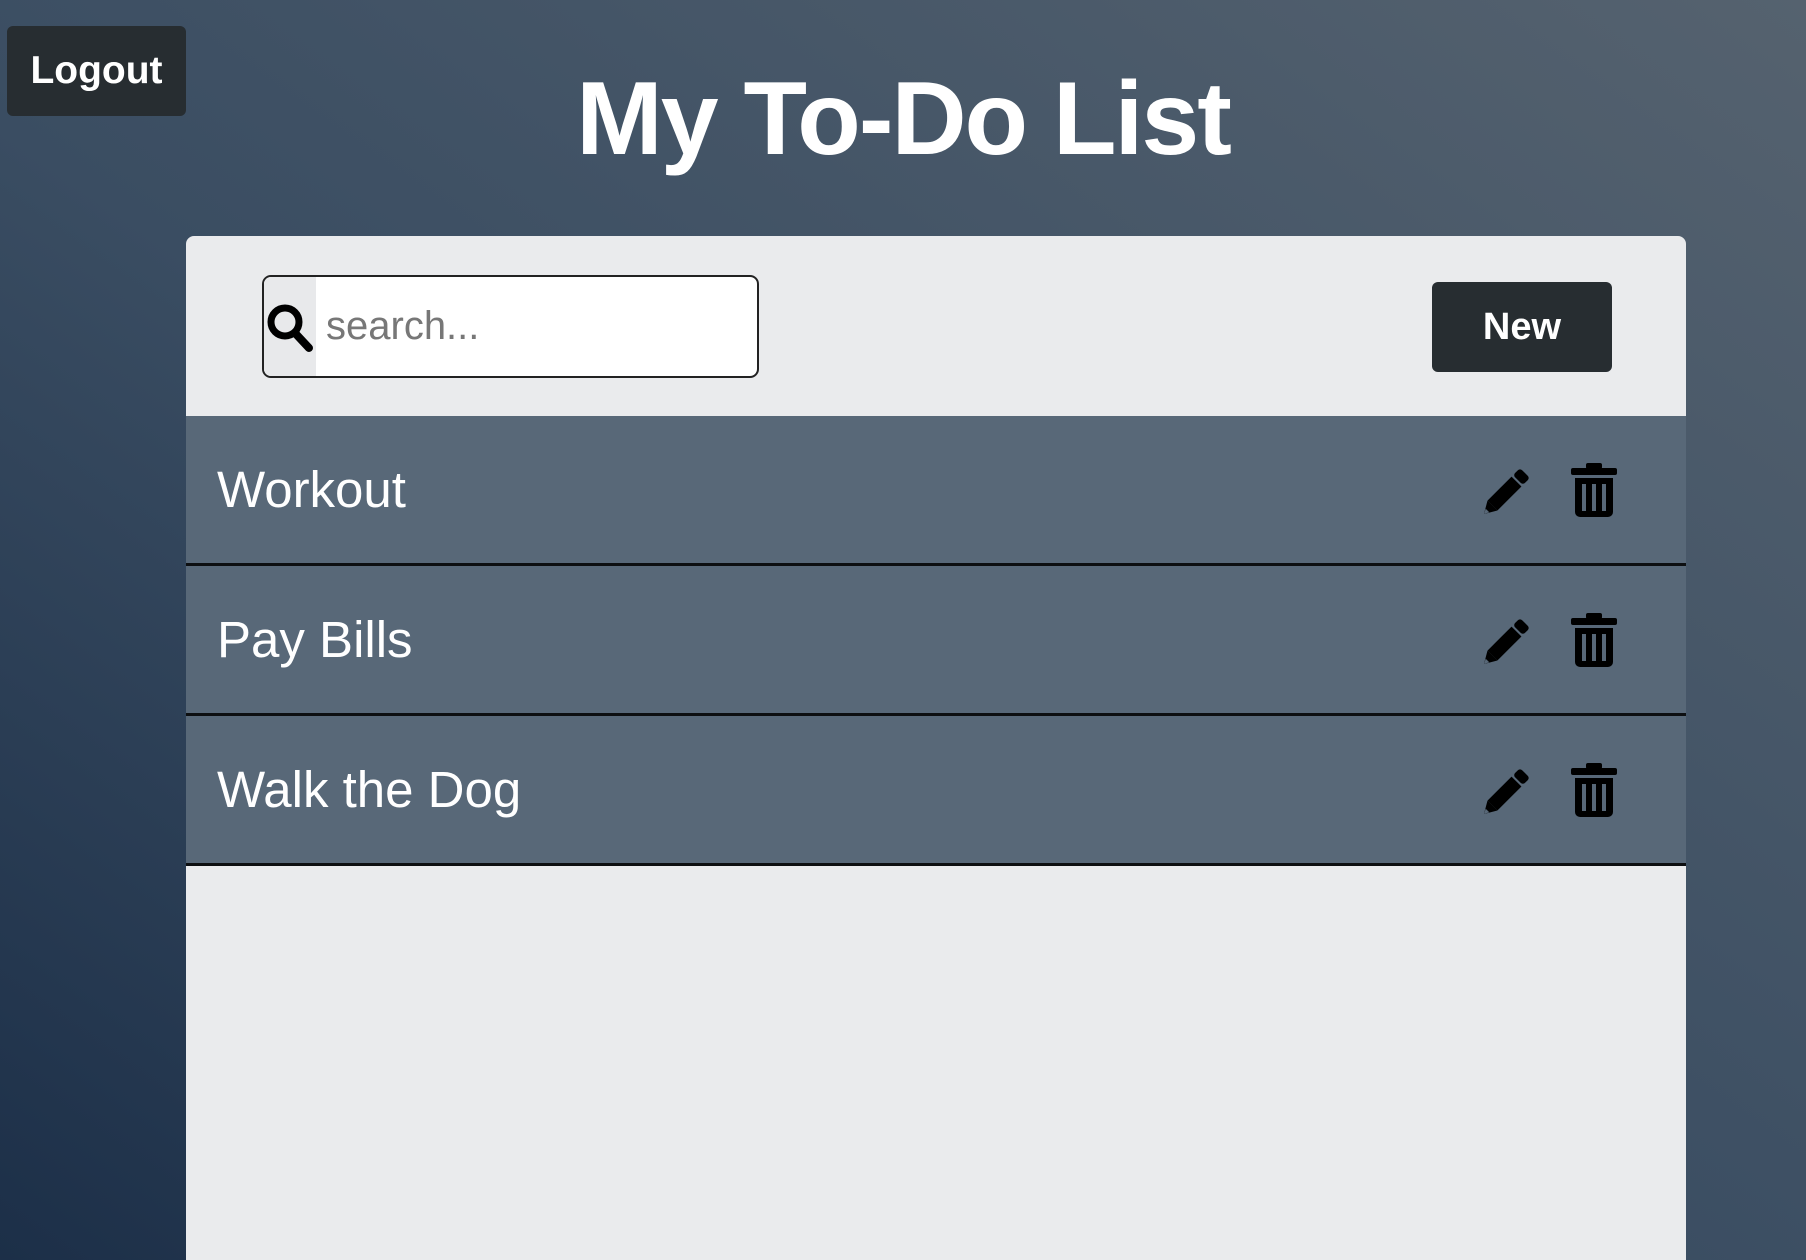 Image resolution: width=1806 pixels, height=1260 pixels. I want to click on new-button: New, so click(1522, 327).